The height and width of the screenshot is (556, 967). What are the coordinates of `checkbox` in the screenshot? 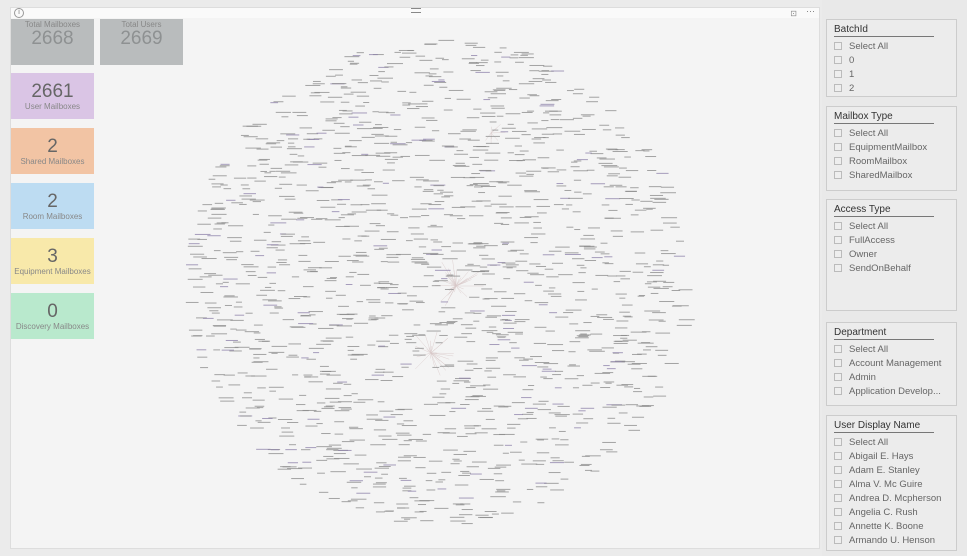 It's located at (838, 254).